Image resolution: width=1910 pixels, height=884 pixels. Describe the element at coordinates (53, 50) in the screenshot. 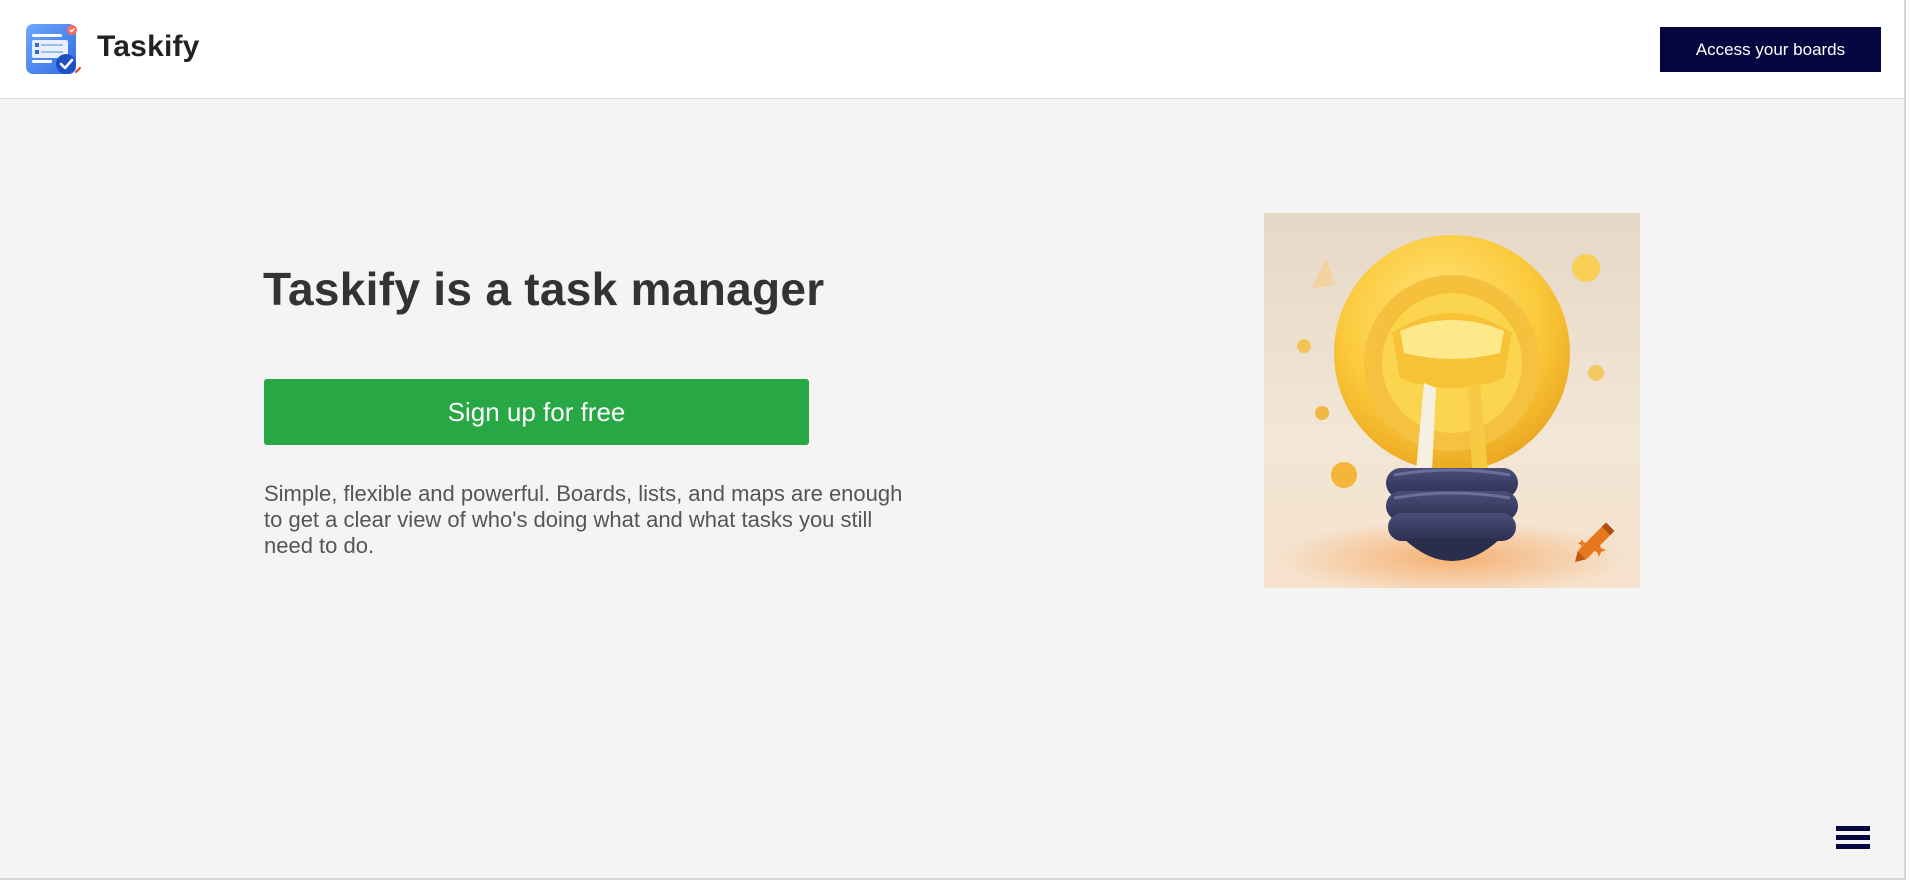

I see `task-board-logo-icon` at that location.